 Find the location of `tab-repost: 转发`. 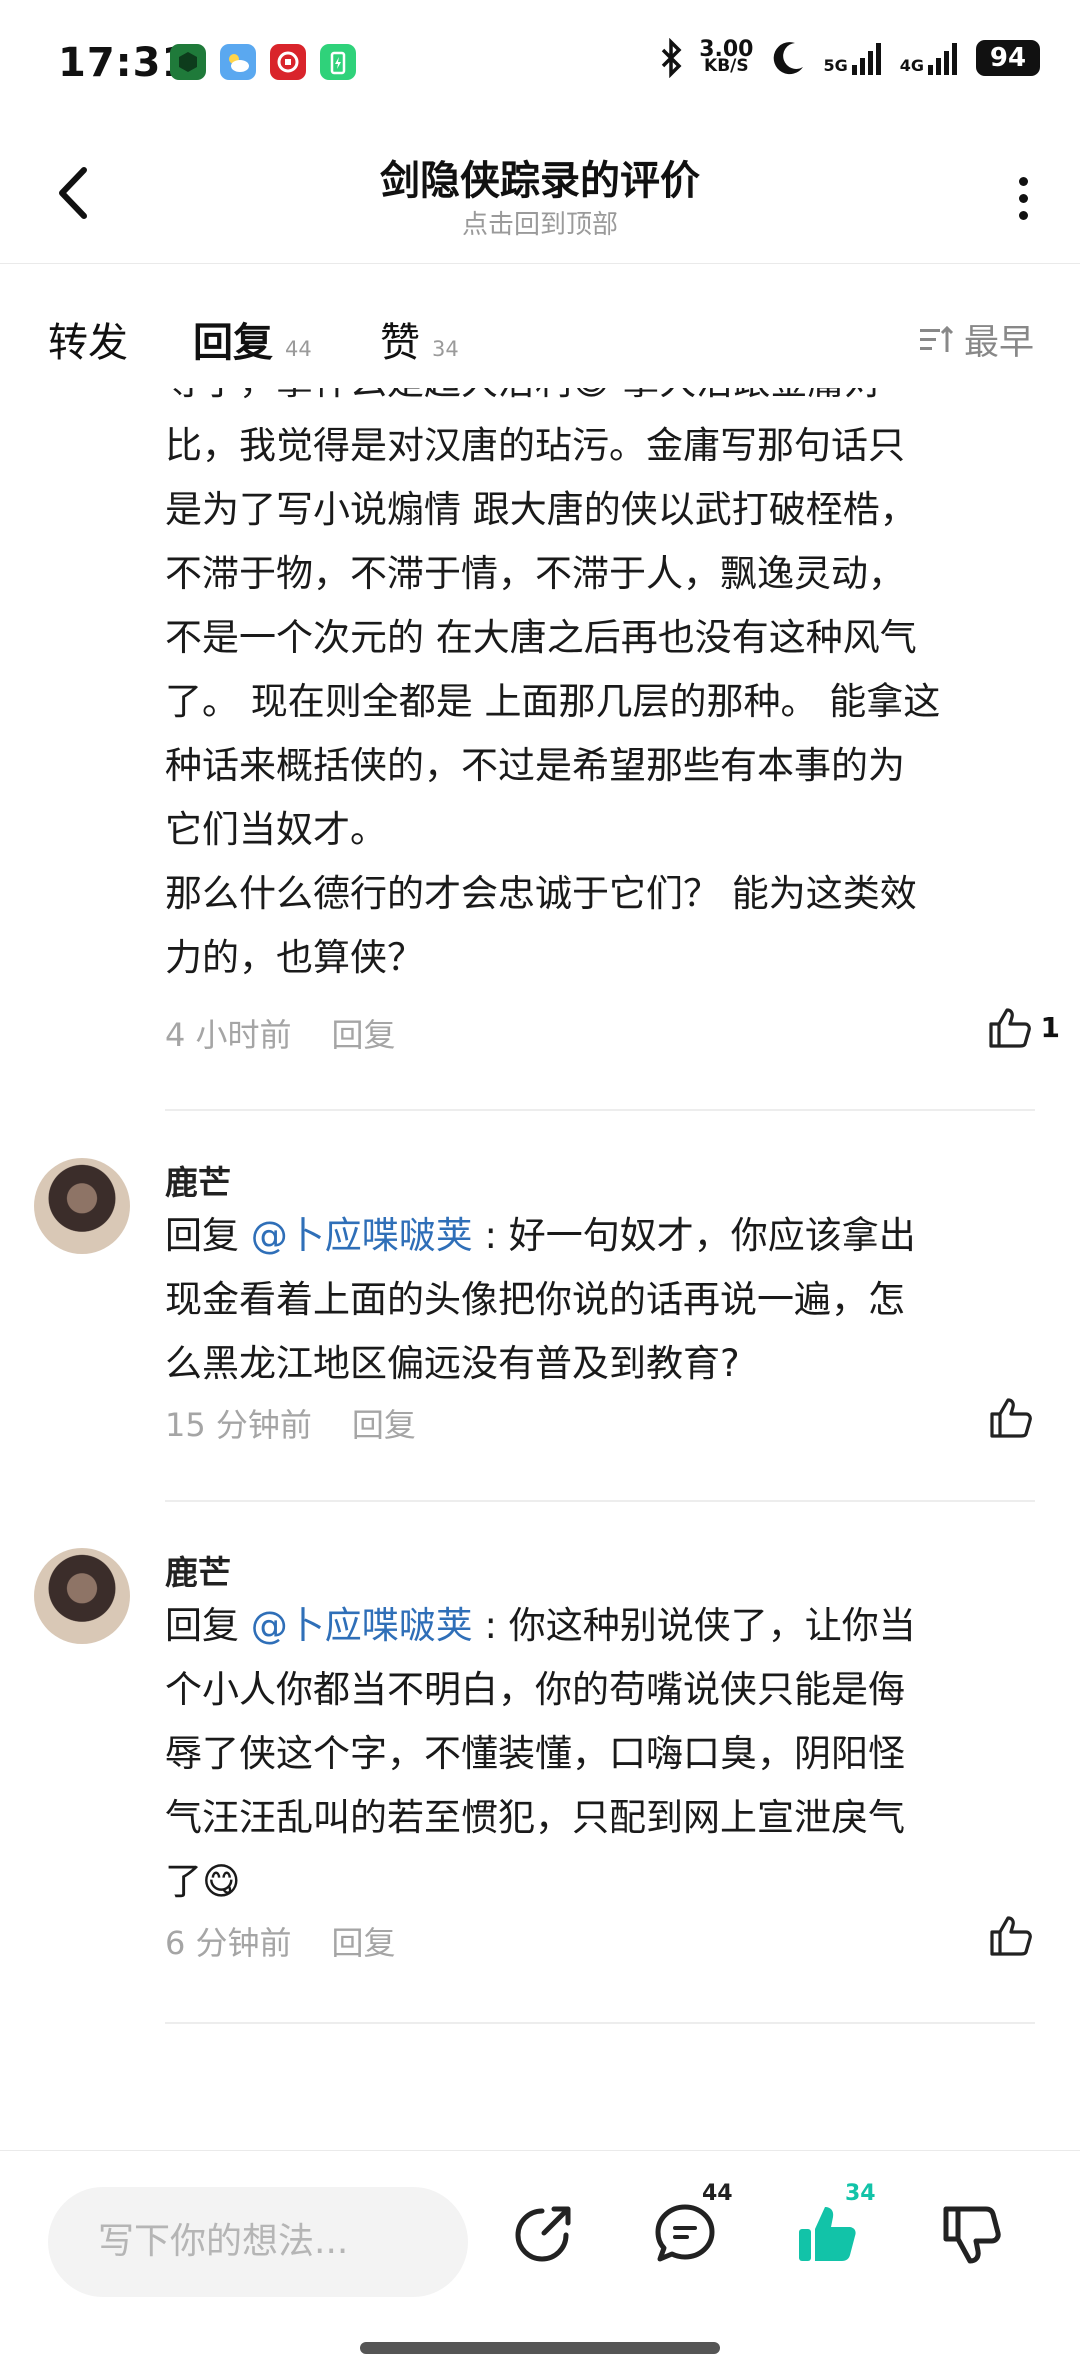

tab-repost: 转发 is located at coordinates (88, 339).